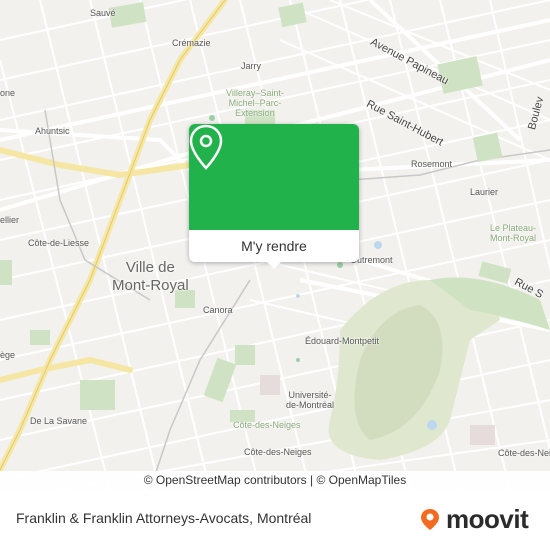  I want to click on label-cote-des-neiges-south: Côte-des-Neiges, so click(524, 453).